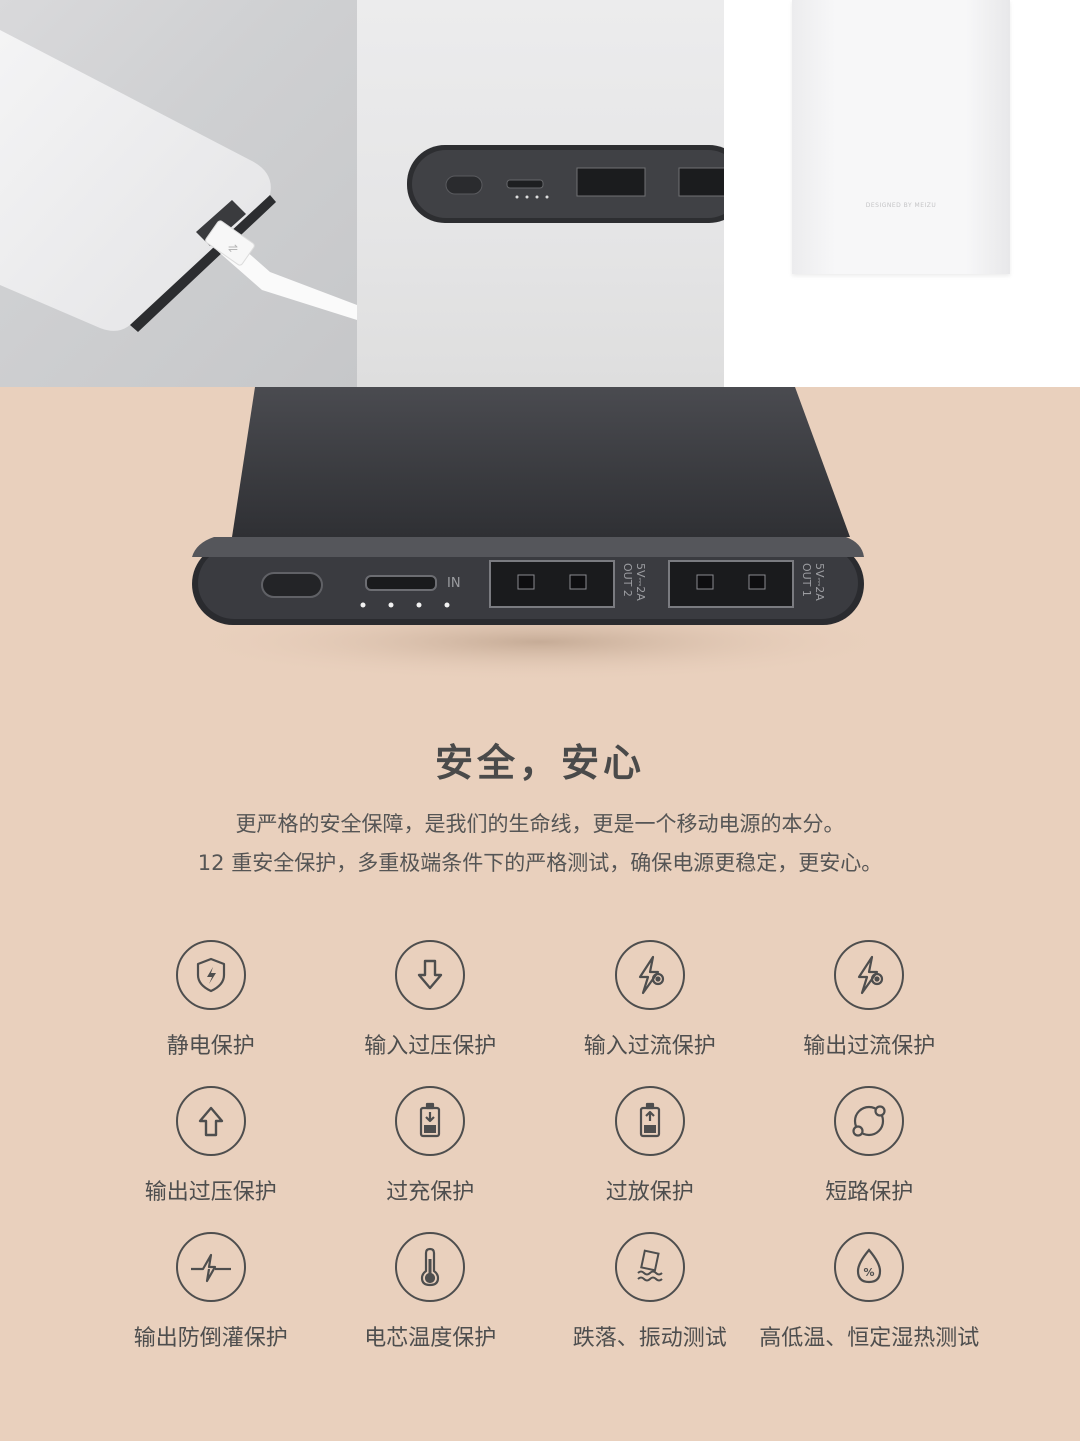  Describe the element at coordinates (431, 1305) in the screenshot. I see `feature-item: 电芯温度保护` at that location.